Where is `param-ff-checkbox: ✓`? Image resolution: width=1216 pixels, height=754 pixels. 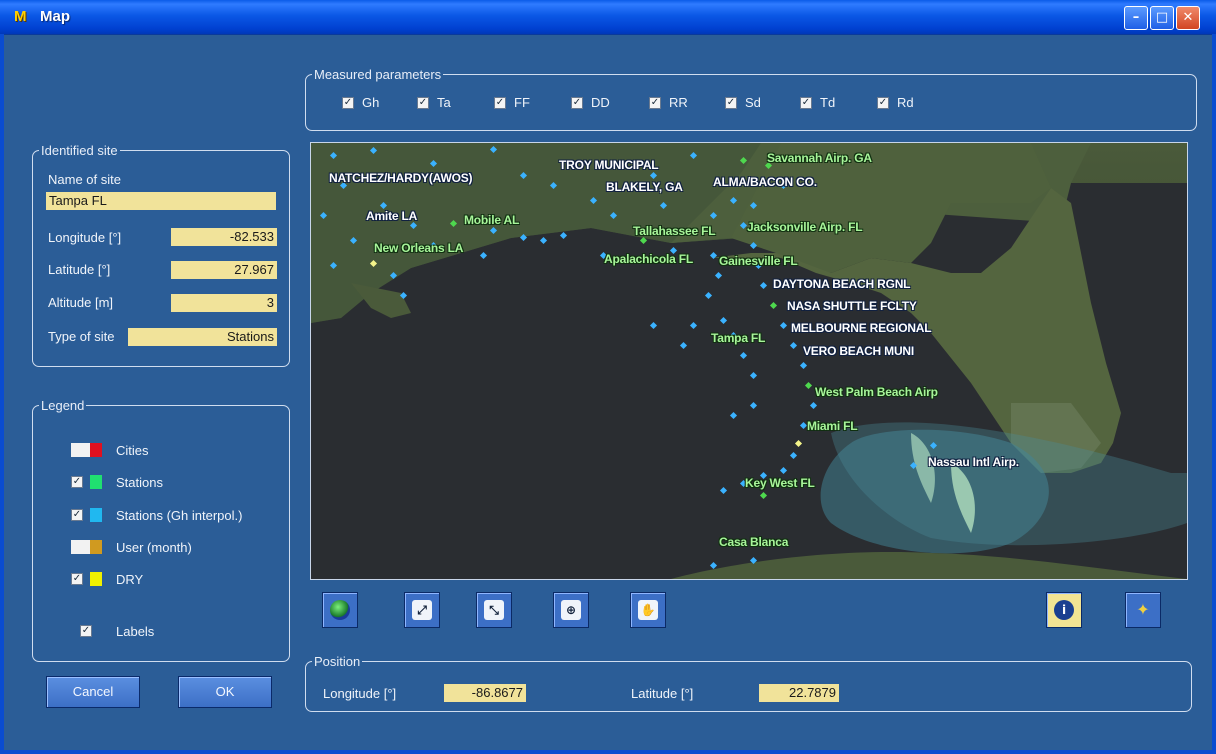 param-ff-checkbox: ✓ is located at coordinates (500, 103).